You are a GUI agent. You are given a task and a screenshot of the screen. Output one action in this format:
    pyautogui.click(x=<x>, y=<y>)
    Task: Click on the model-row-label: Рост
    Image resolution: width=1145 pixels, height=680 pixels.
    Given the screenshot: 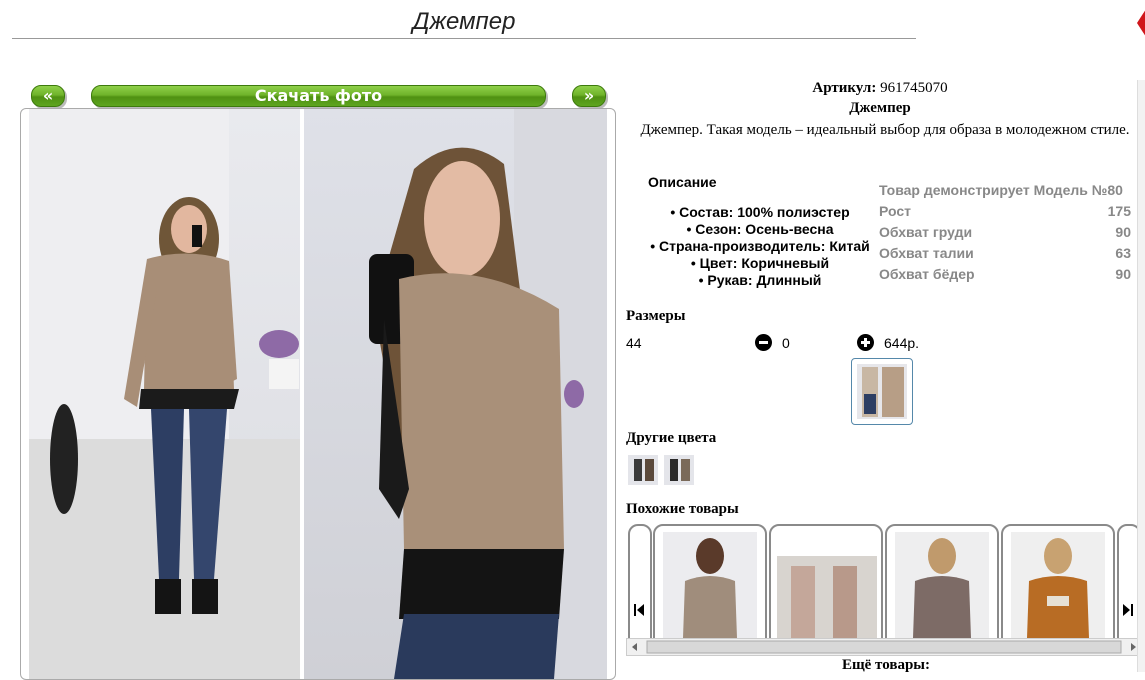 What is the action you would take?
    pyautogui.click(x=895, y=211)
    